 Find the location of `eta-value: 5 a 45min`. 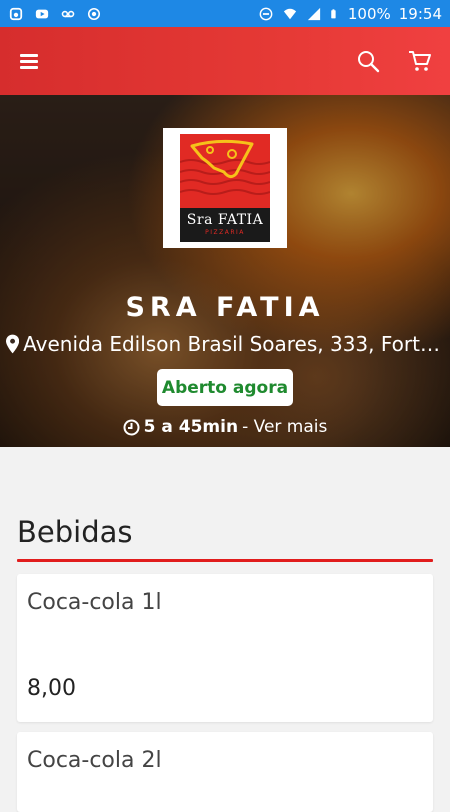

eta-value: 5 a 45min is located at coordinates (191, 427).